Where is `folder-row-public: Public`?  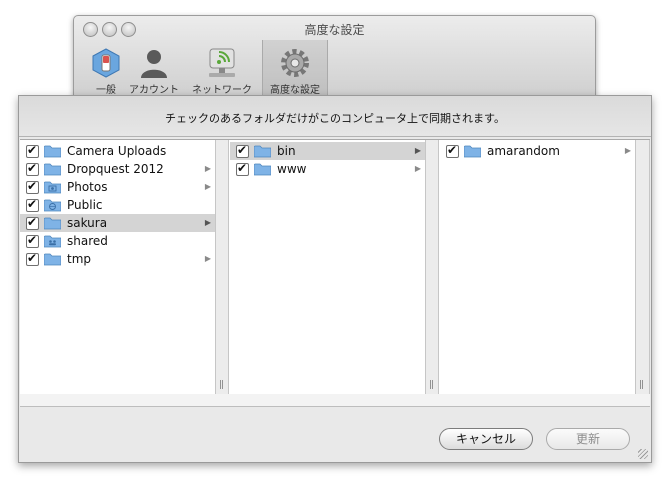
folder-row-public: Public is located at coordinates (117, 205).